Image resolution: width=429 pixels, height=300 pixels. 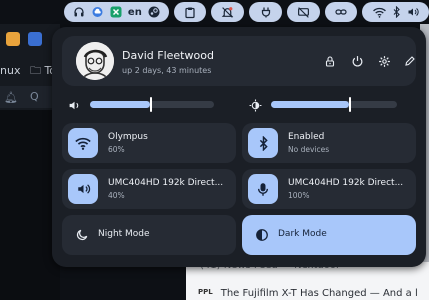 What do you see at coordinates (128, 137) in the screenshot?
I see `wifi-network-name: Olympus` at bounding box center [128, 137].